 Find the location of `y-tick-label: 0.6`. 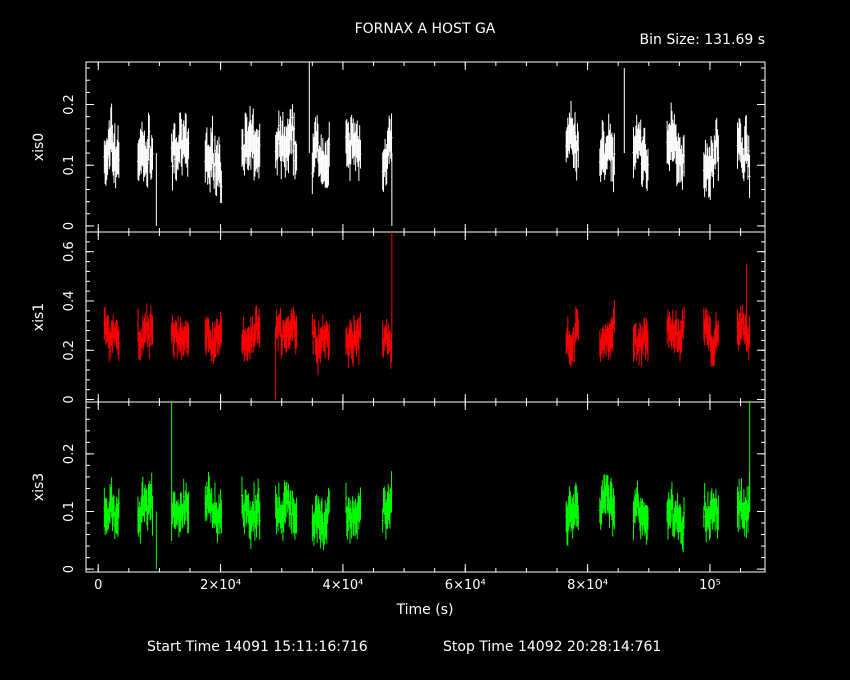

y-tick-label: 0.6 is located at coordinates (69, 251).